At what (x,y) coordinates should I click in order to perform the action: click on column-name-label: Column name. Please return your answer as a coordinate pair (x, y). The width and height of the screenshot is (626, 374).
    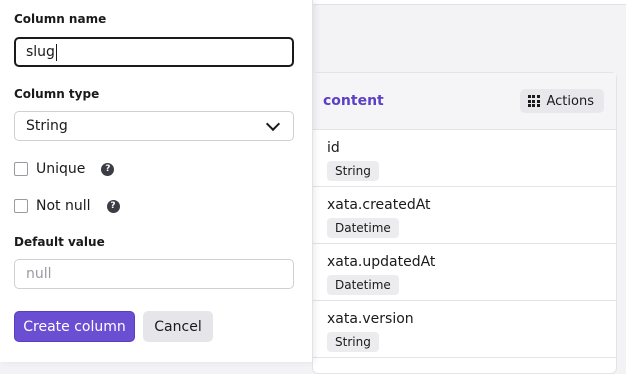
    Looking at the image, I should click on (60, 19).